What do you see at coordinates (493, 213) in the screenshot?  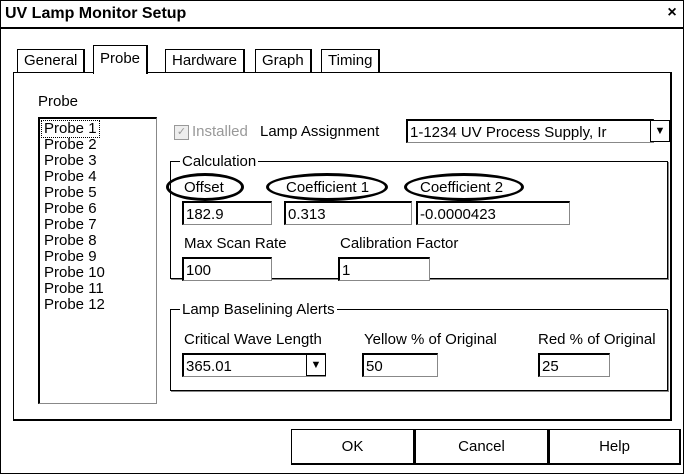 I see `coefficient-2-field: -0.0000423` at bounding box center [493, 213].